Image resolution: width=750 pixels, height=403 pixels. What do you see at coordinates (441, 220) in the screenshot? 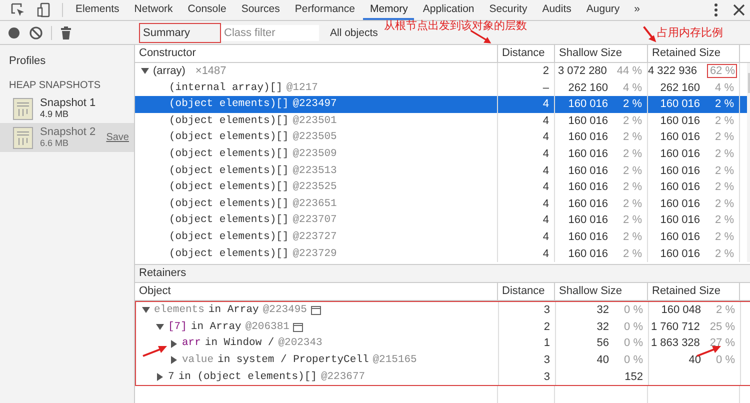
I see `table-row: (object elements)[] @223707 4 160 016 2 % 160 016 2 %` at bounding box center [441, 220].